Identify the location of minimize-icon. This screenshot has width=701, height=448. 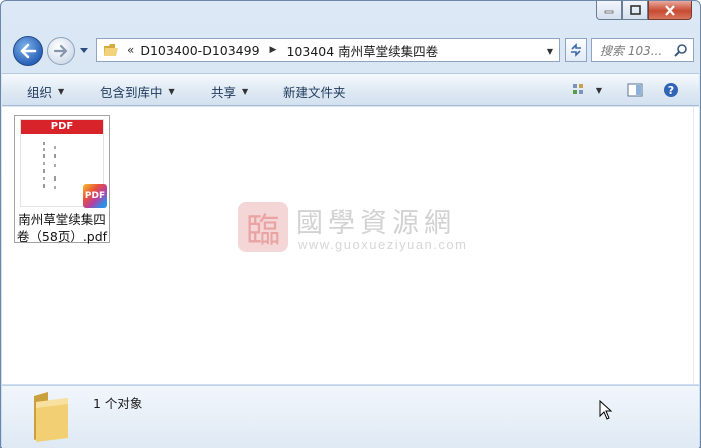
(609, 12).